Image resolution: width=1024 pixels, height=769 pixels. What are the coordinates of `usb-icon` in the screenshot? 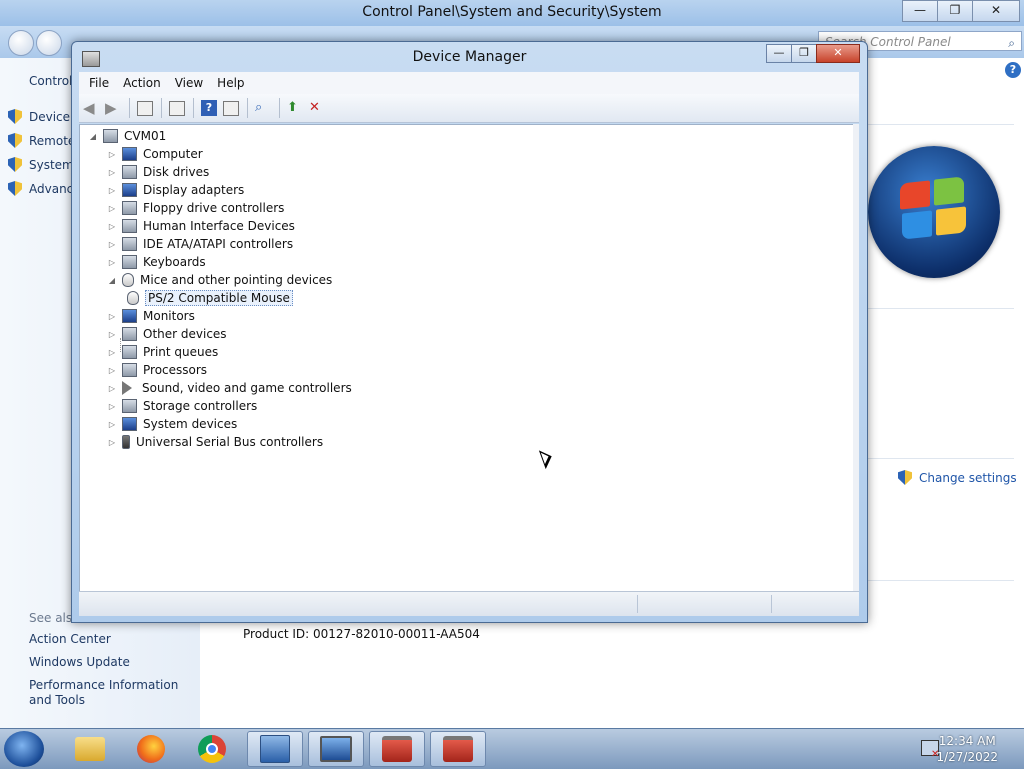 It's located at (126, 442).